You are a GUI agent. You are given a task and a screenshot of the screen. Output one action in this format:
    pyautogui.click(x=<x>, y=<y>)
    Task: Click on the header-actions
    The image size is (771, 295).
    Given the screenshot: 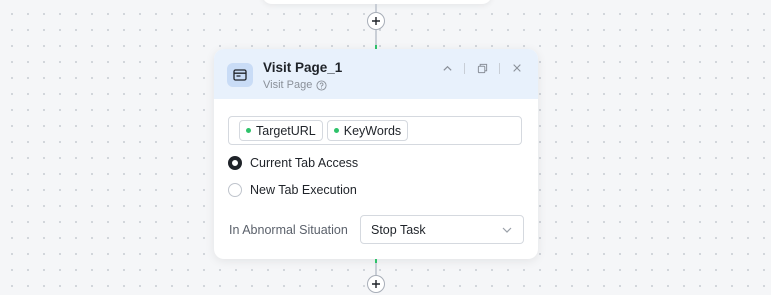 What is the action you would take?
    pyautogui.click(x=482, y=68)
    